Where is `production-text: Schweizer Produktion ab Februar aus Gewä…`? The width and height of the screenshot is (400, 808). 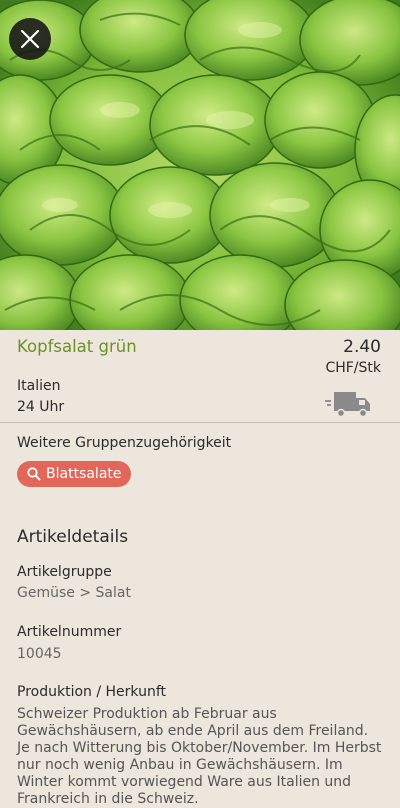 production-text: Schweizer Produktion ab Februar aus Gewä… is located at coordinates (199, 756).